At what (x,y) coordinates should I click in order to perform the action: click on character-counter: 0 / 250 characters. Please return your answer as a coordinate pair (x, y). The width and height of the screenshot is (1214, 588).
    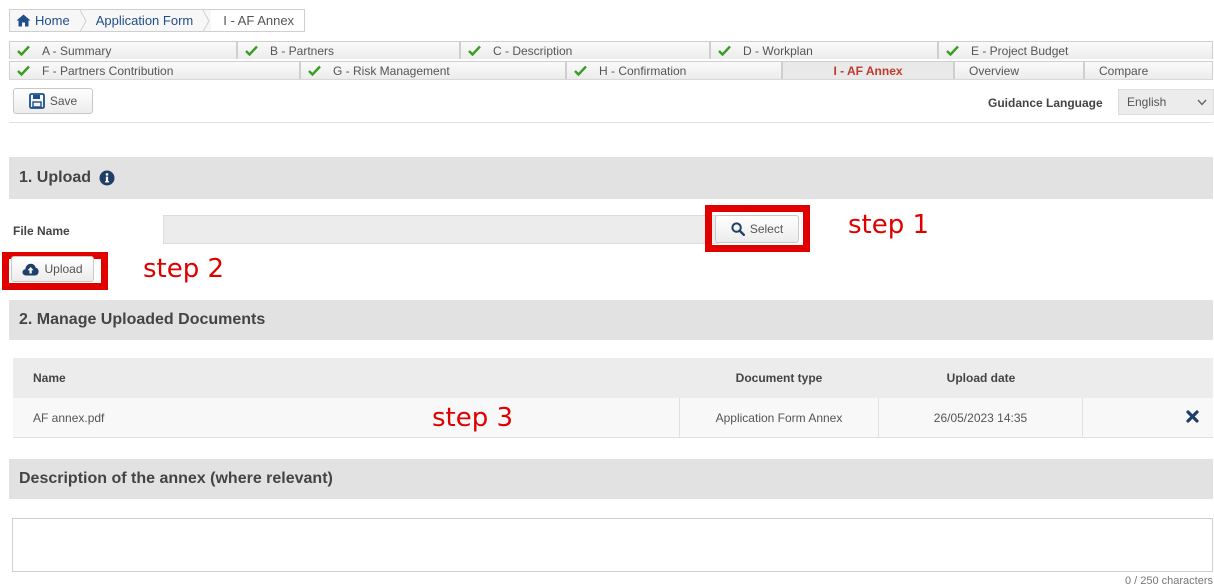
    Looking at the image, I should click on (1168, 581).